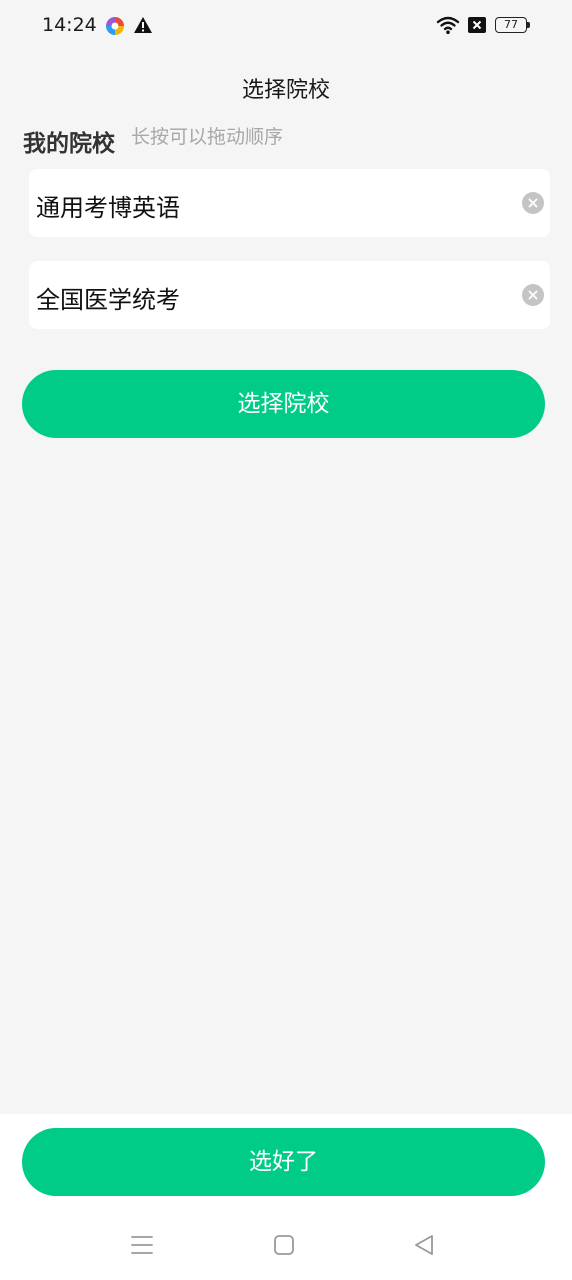 Image resolution: width=572 pixels, height=1280 pixels. Describe the element at coordinates (283, 404) in the screenshot. I see `select-school-button: 选择院校` at that location.